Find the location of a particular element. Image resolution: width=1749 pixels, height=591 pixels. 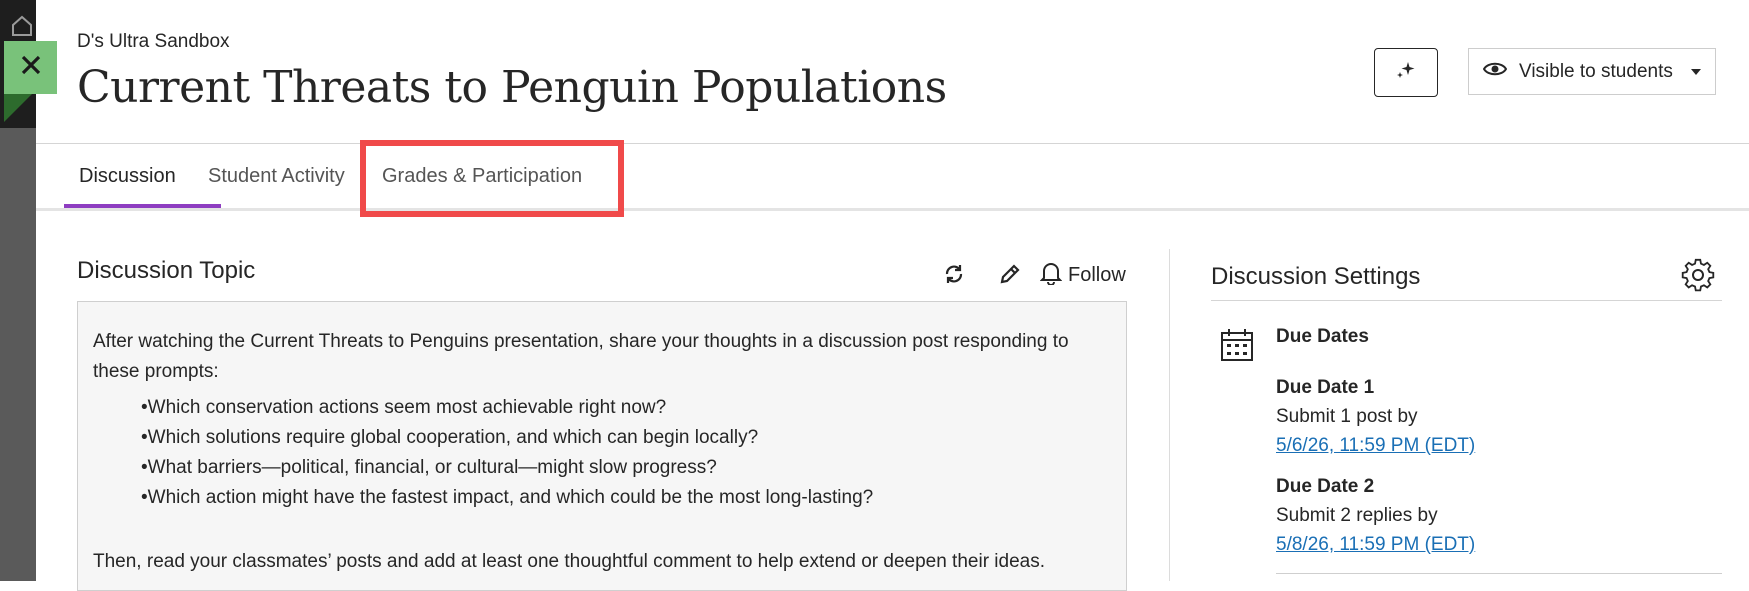

settings-button is located at coordinates (1698, 276).